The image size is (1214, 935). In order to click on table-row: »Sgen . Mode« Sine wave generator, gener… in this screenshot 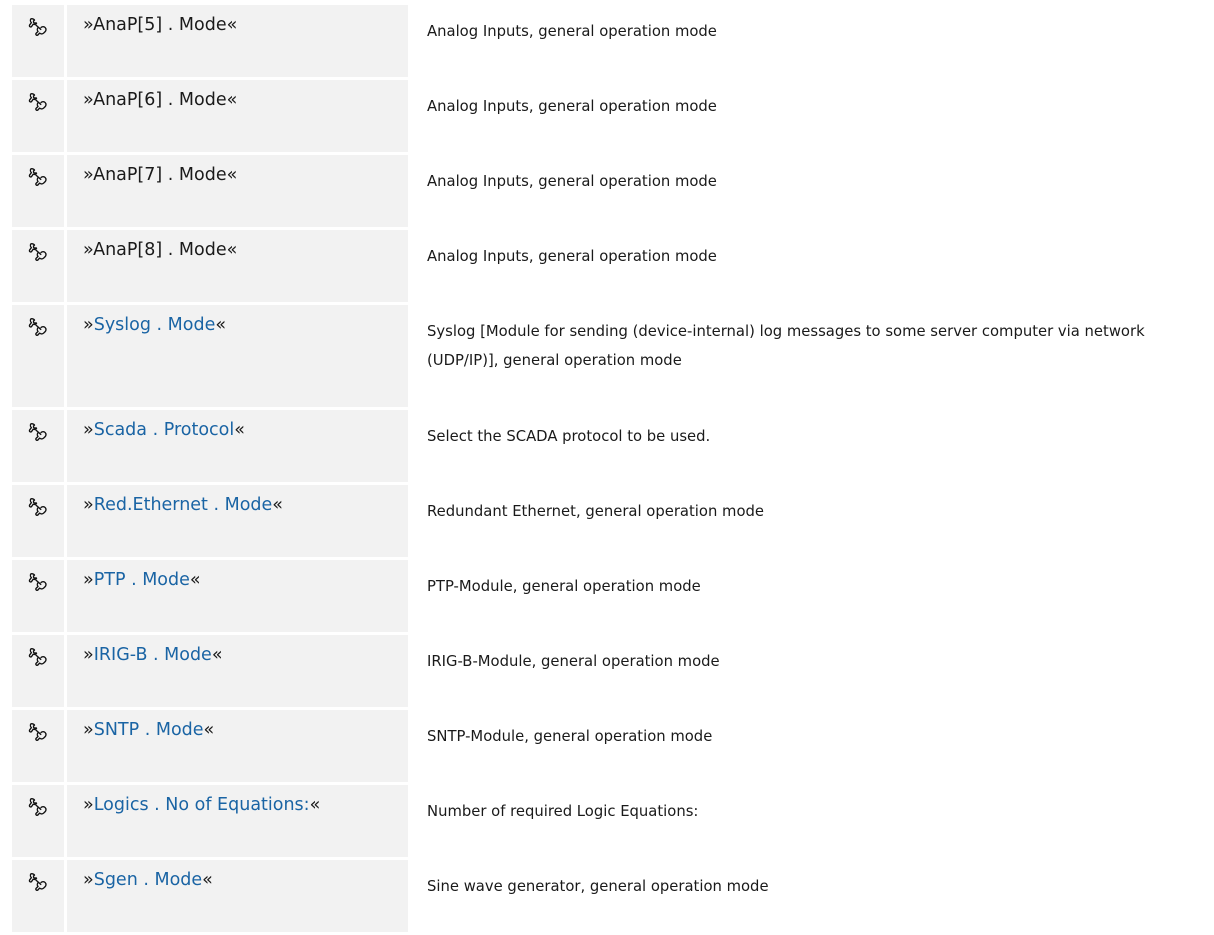, I will do `click(611, 896)`.